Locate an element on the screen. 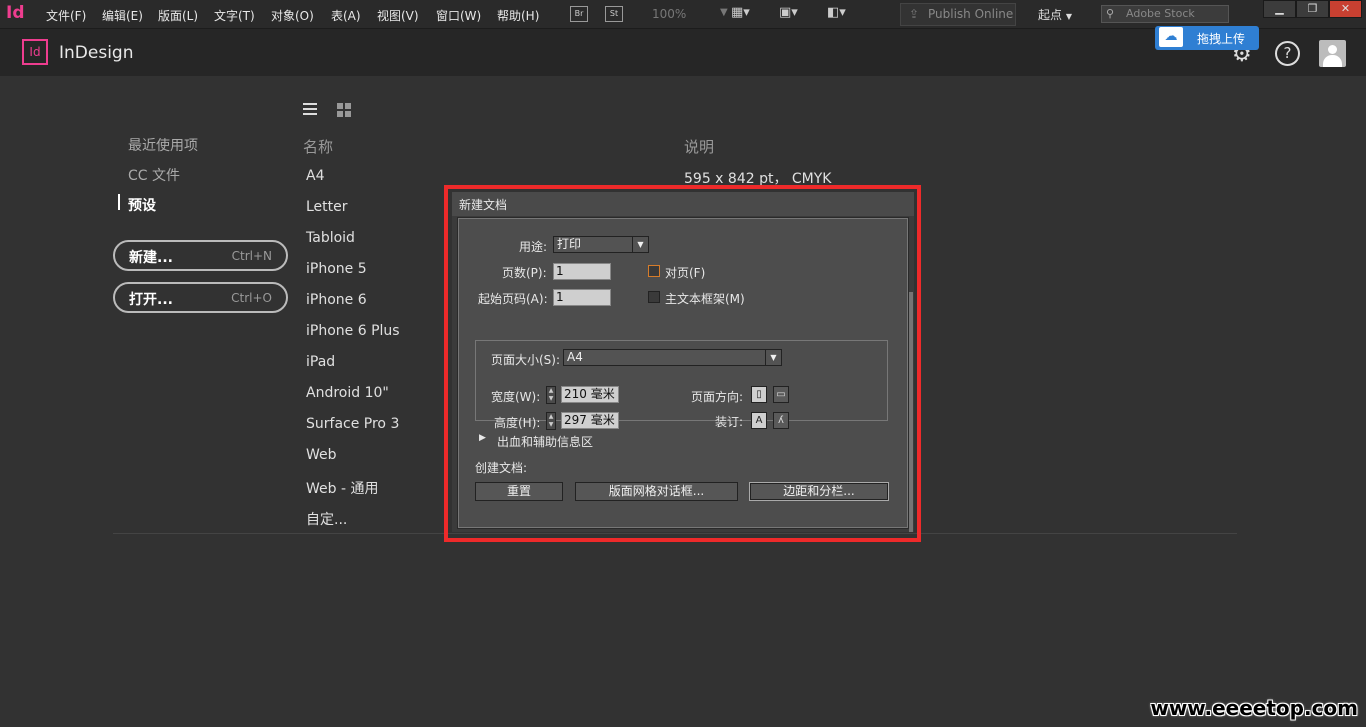 This screenshot has height=727, width=1366. cloud-icon: ☁ is located at coordinates (1171, 37).